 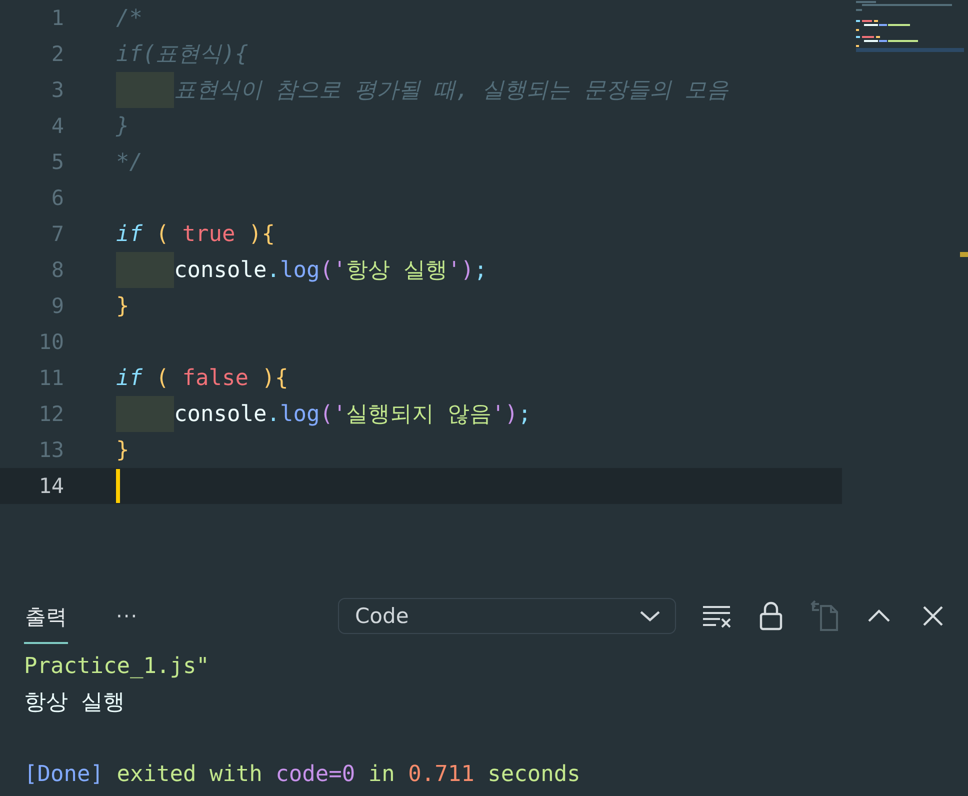 I want to click on code-string: 실행되지 않음, so click(x=419, y=415).